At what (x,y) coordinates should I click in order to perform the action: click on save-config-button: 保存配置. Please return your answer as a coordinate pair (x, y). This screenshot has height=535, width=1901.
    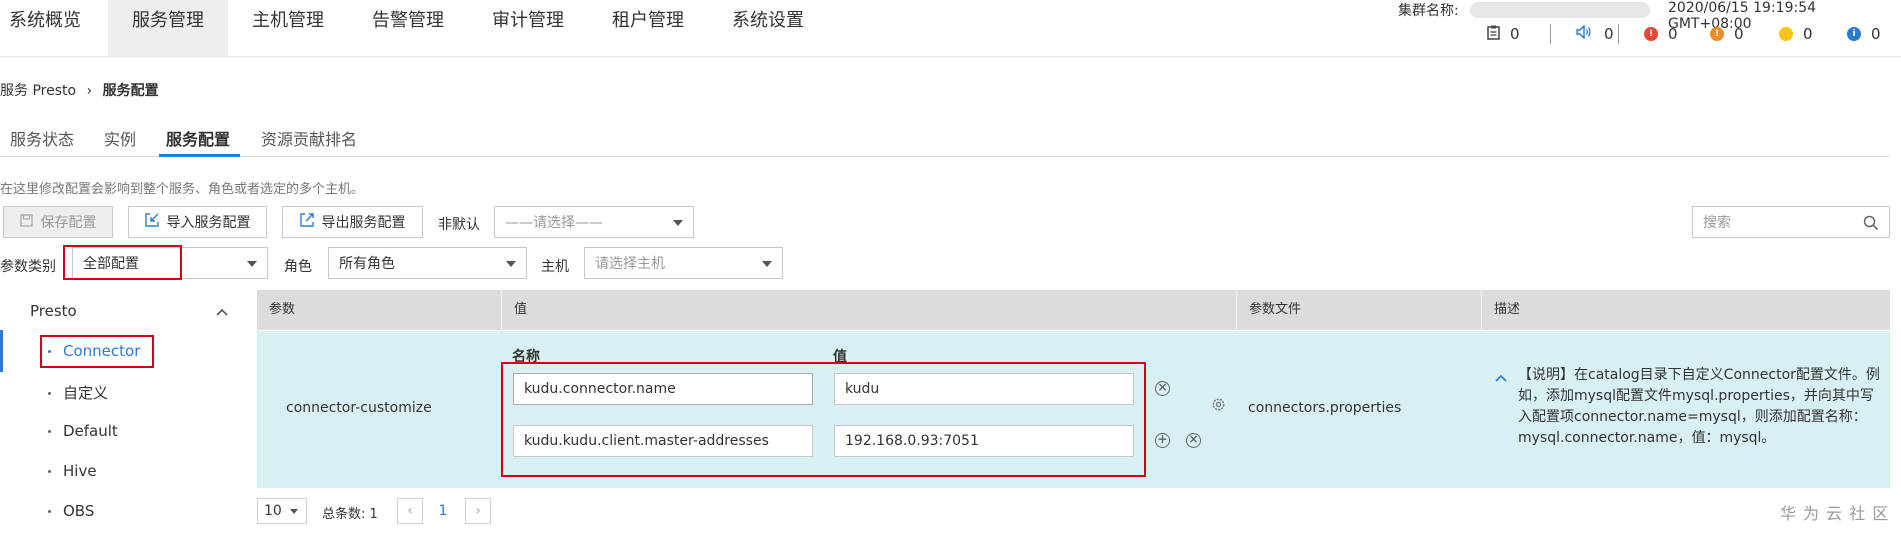
    Looking at the image, I should click on (58, 222).